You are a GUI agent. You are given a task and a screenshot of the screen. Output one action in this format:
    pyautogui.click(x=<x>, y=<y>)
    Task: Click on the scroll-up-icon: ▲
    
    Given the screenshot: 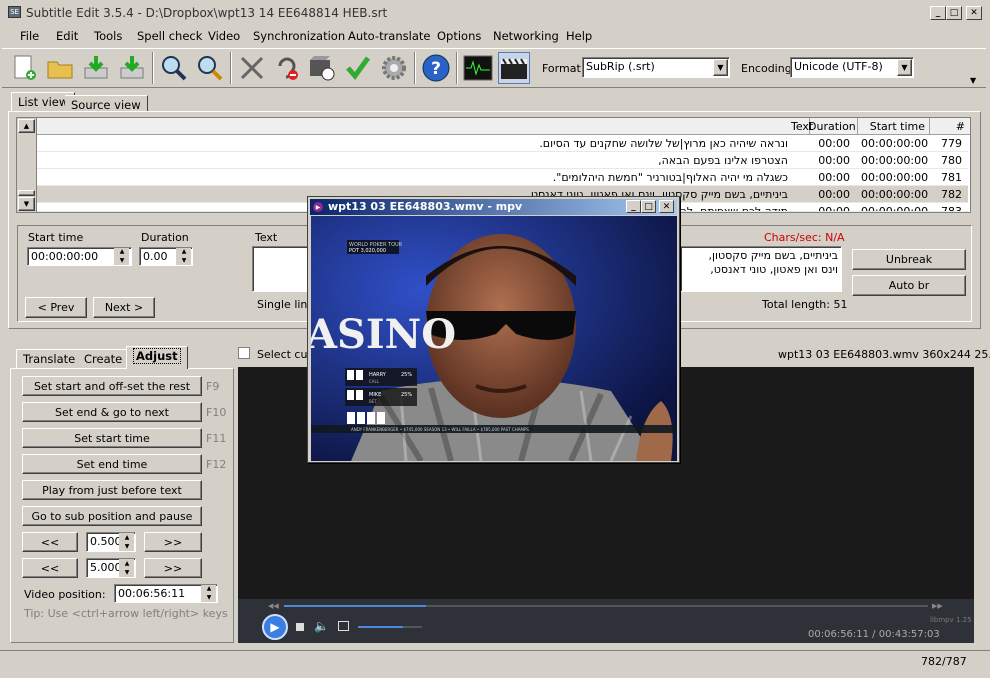 What is the action you would take?
    pyautogui.click(x=26, y=126)
    